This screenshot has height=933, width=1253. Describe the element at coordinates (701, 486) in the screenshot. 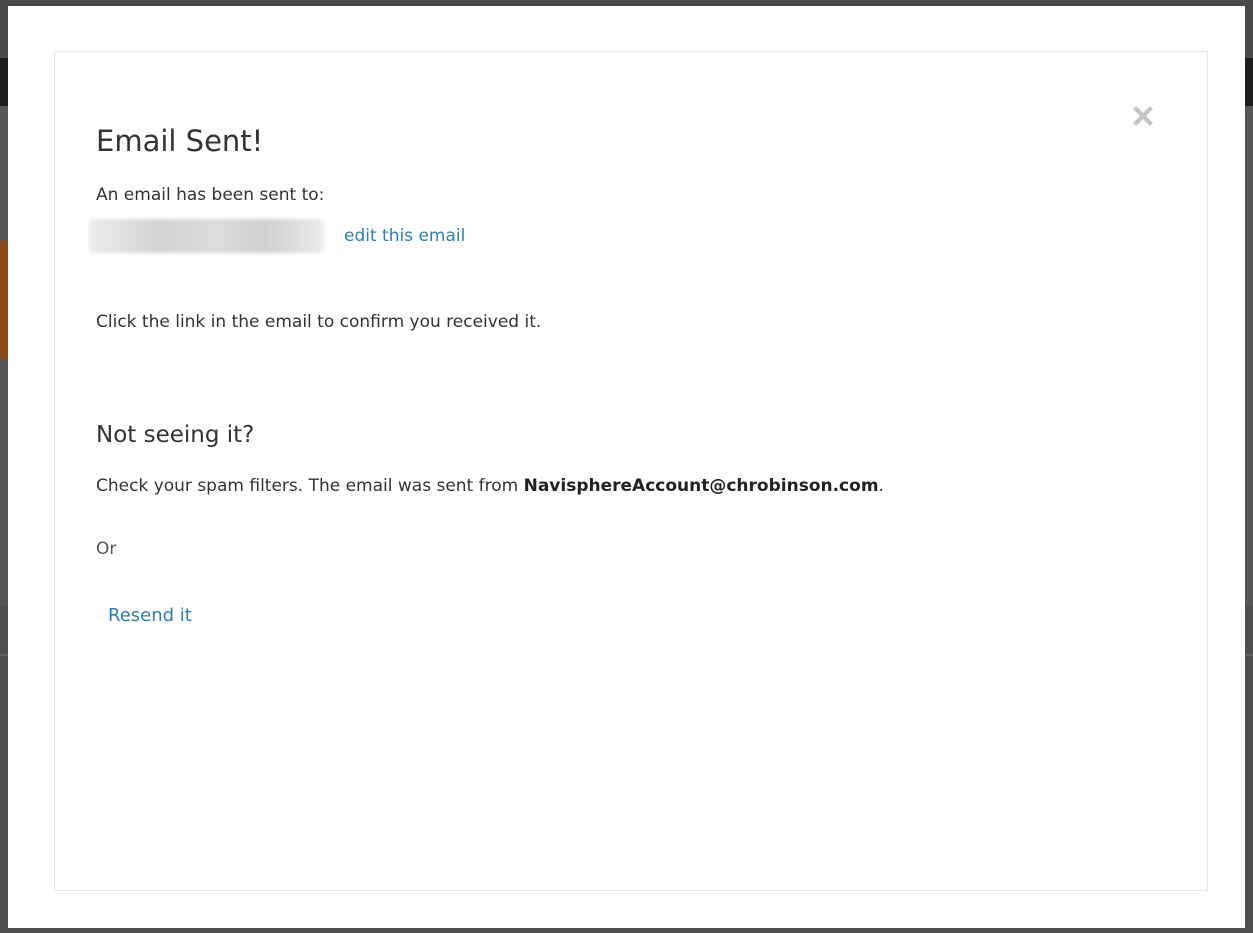

I see `sender-email: NavisphereAccount@chrobinson.com` at that location.